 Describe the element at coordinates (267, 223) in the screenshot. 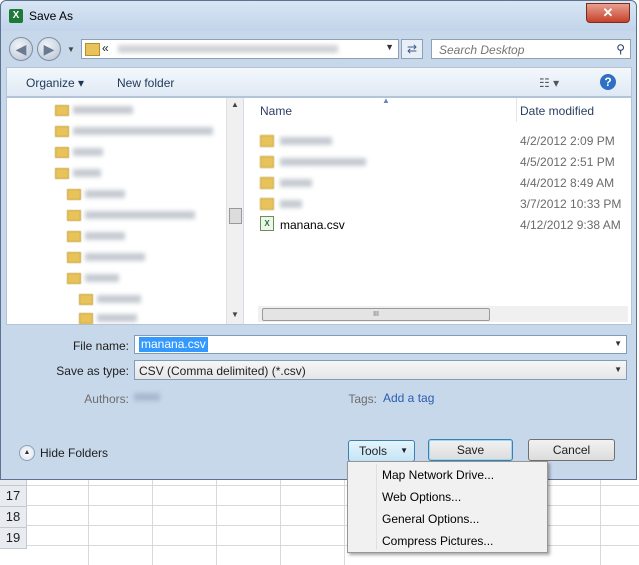

I see `csv-file-icon: X` at that location.